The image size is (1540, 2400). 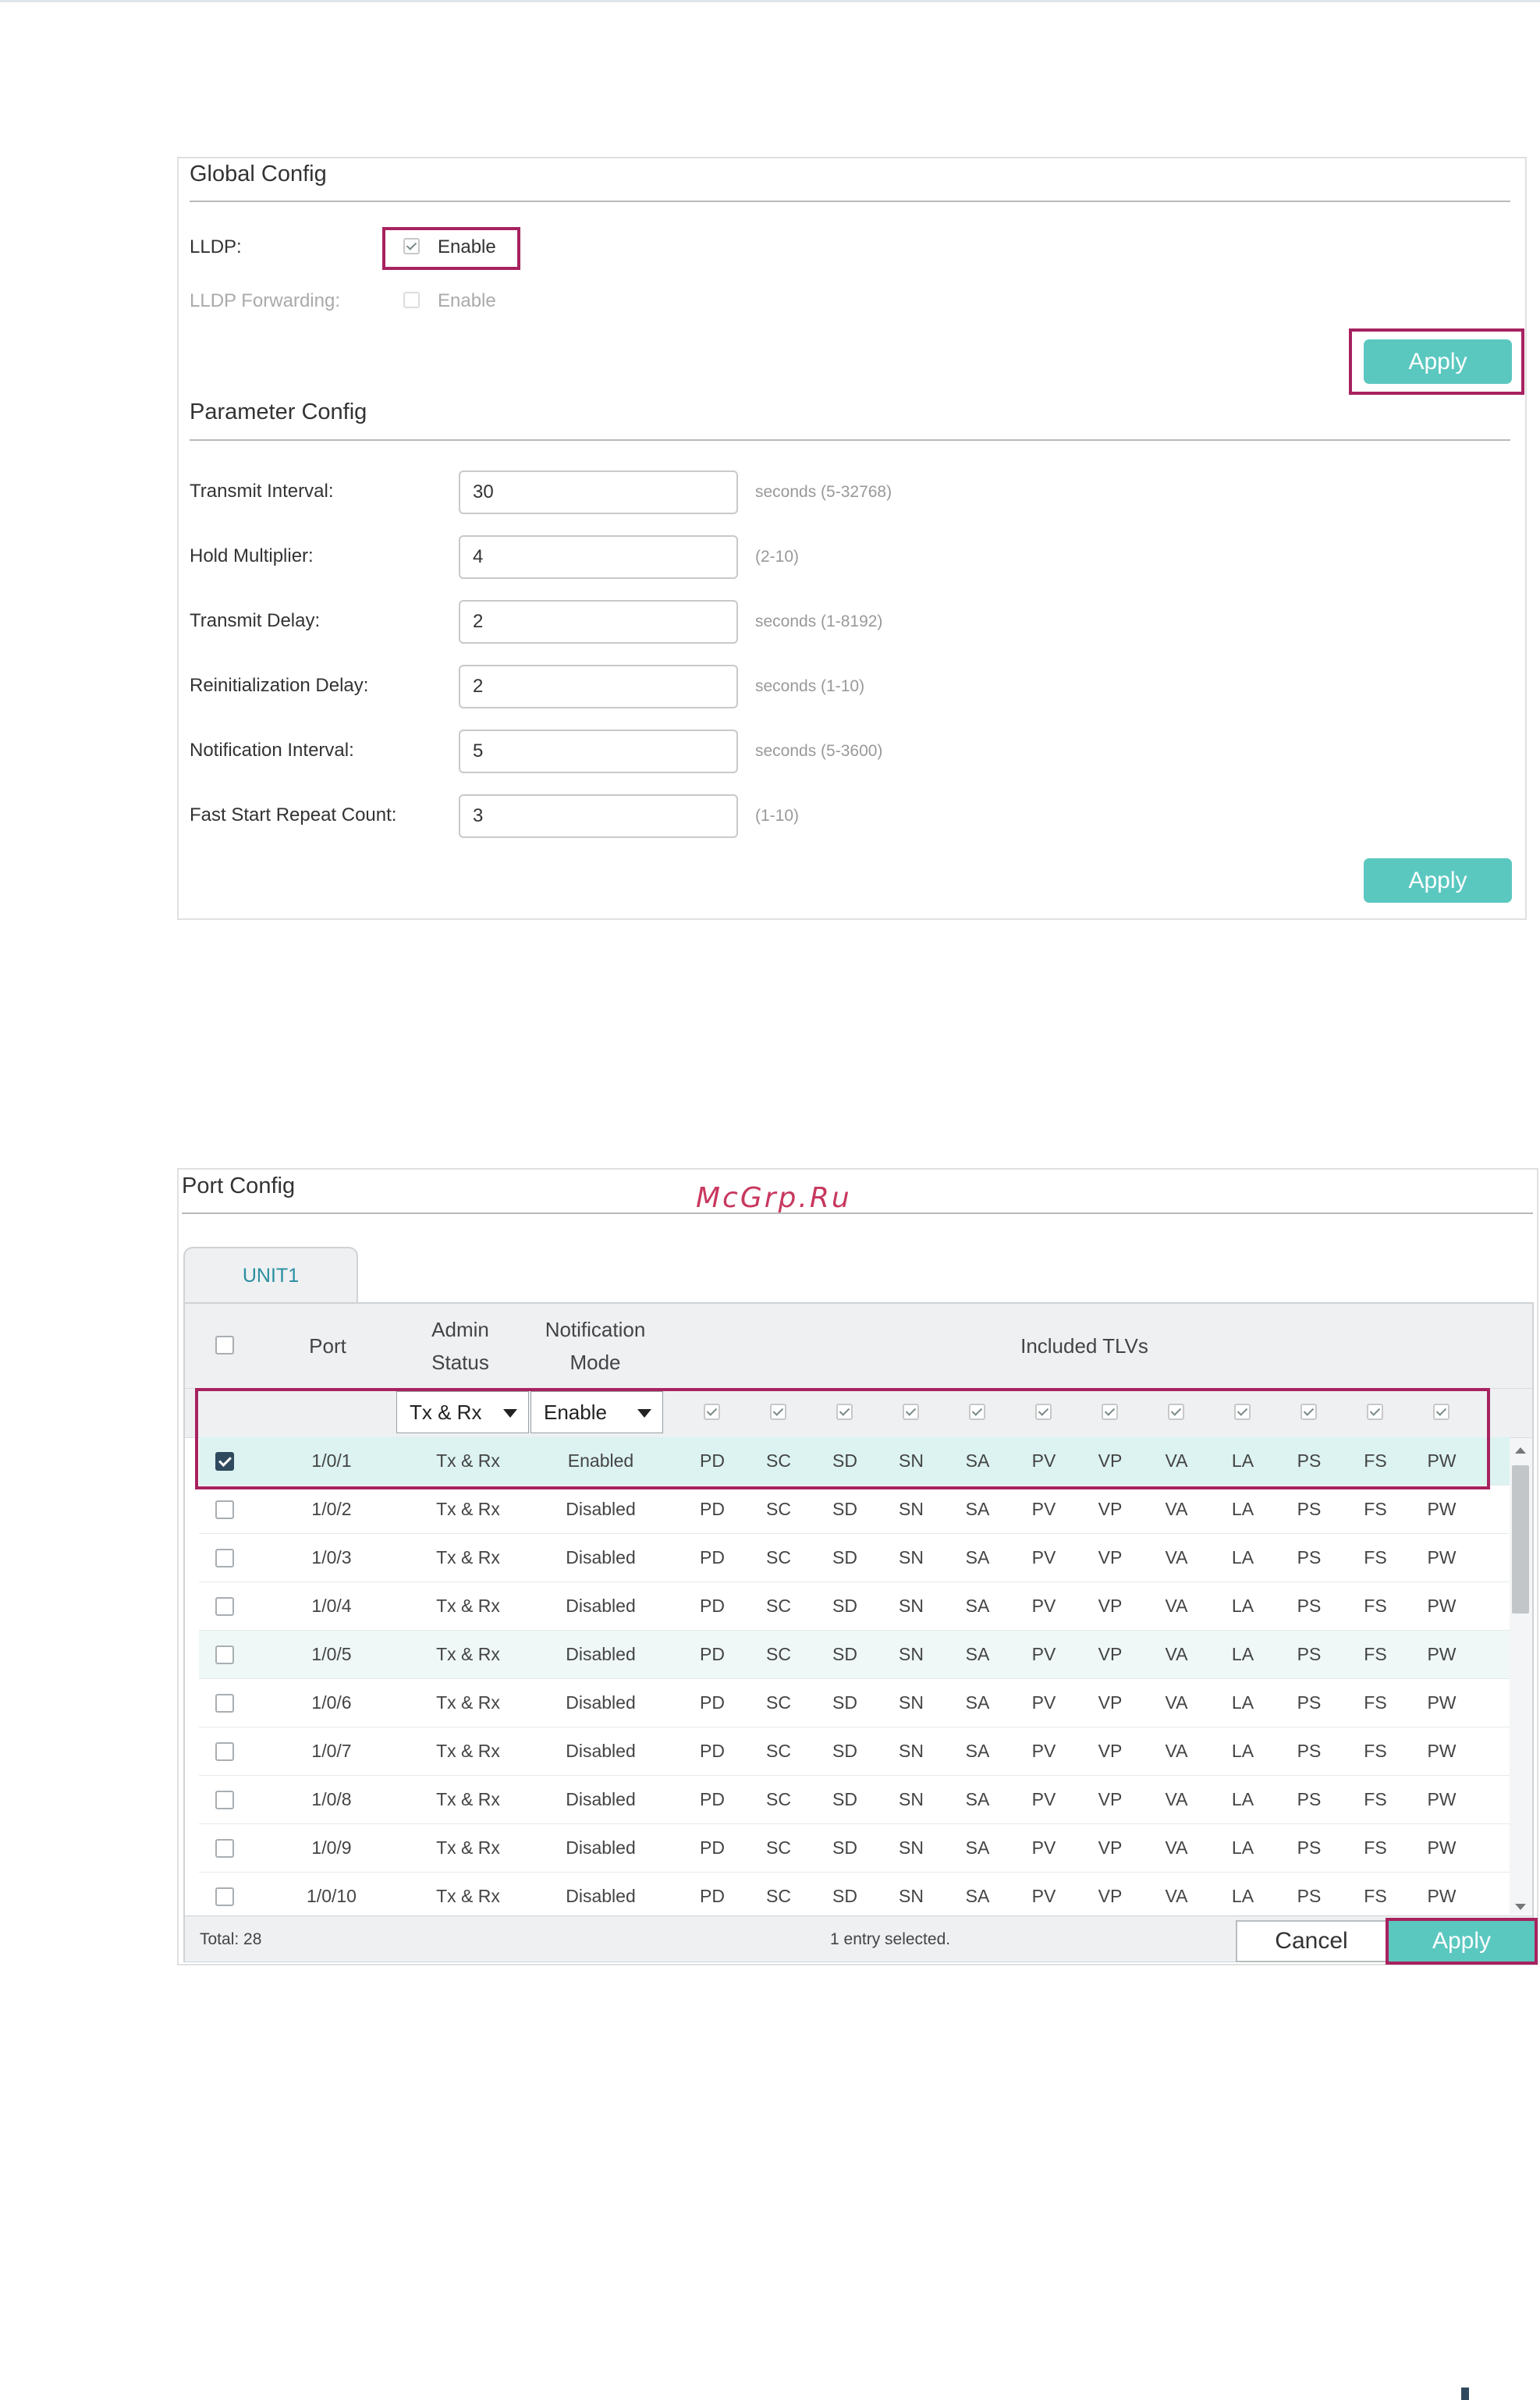 I want to click on select-all-checkbox, so click(x=224, y=1345).